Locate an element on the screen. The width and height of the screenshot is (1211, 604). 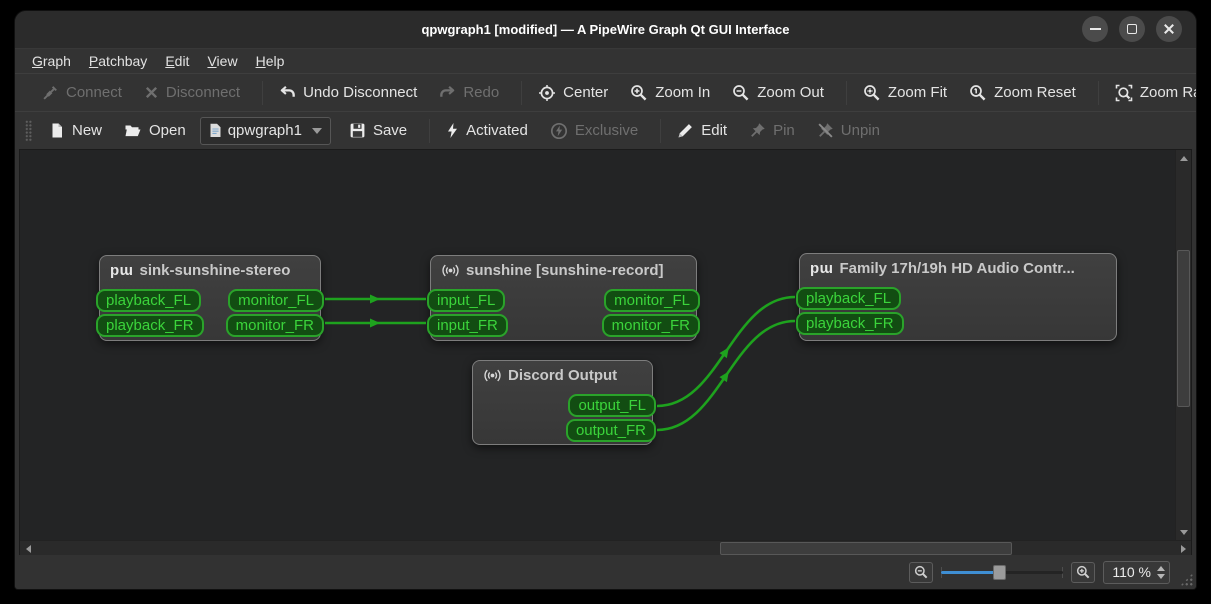
disconnect-button: Disconnect is located at coordinates (192, 92).